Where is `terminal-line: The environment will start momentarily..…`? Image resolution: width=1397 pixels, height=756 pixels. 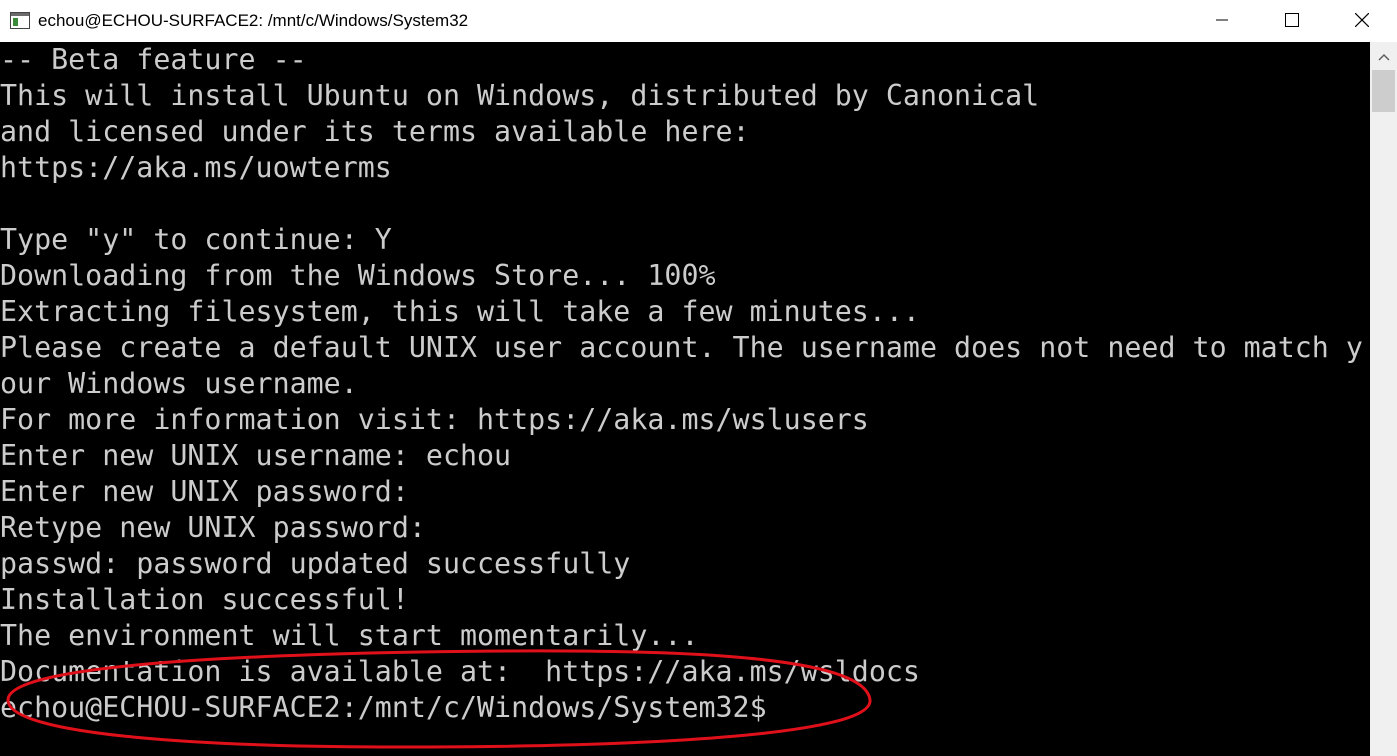 terminal-line: The environment will start momentarily..… is located at coordinates (349, 635).